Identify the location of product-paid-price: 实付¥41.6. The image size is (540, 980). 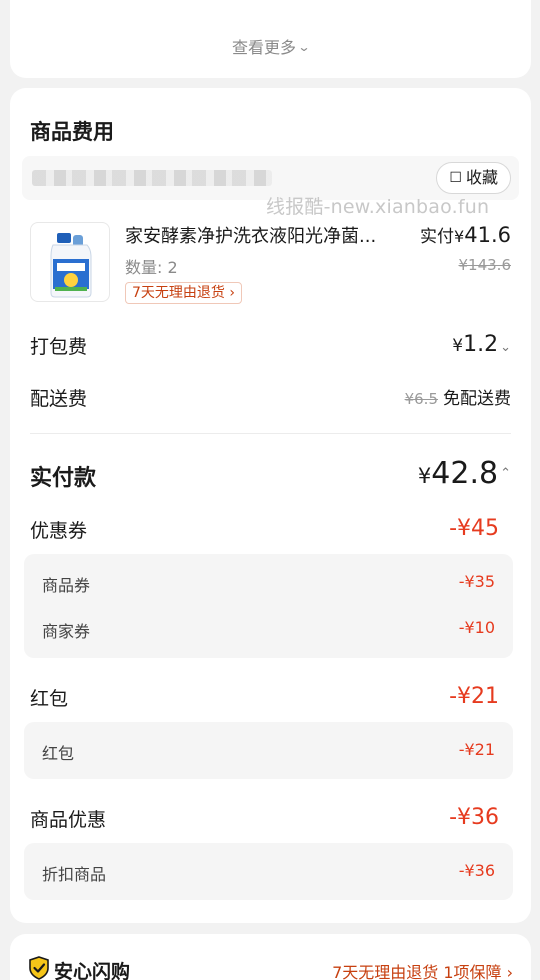
(465, 234).